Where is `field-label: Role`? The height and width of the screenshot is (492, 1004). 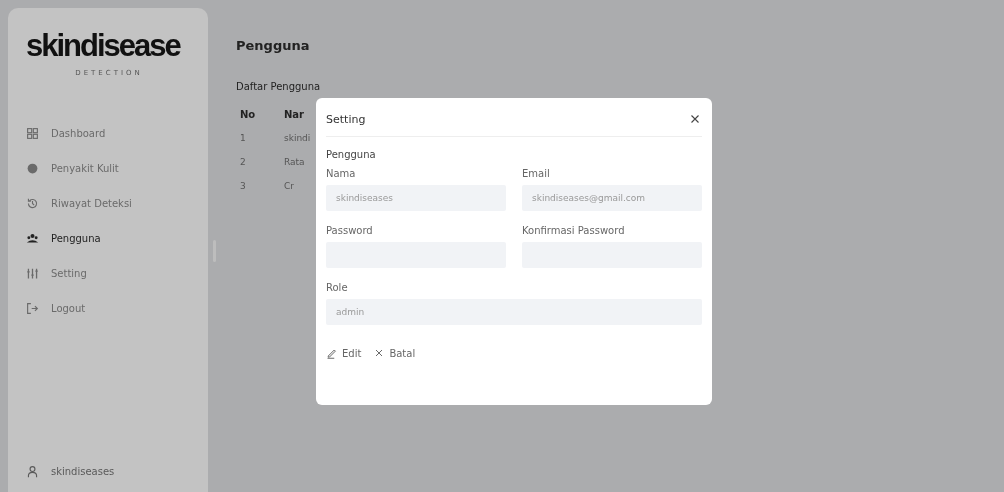 field-label: Role is located at coordinates (337, 287).